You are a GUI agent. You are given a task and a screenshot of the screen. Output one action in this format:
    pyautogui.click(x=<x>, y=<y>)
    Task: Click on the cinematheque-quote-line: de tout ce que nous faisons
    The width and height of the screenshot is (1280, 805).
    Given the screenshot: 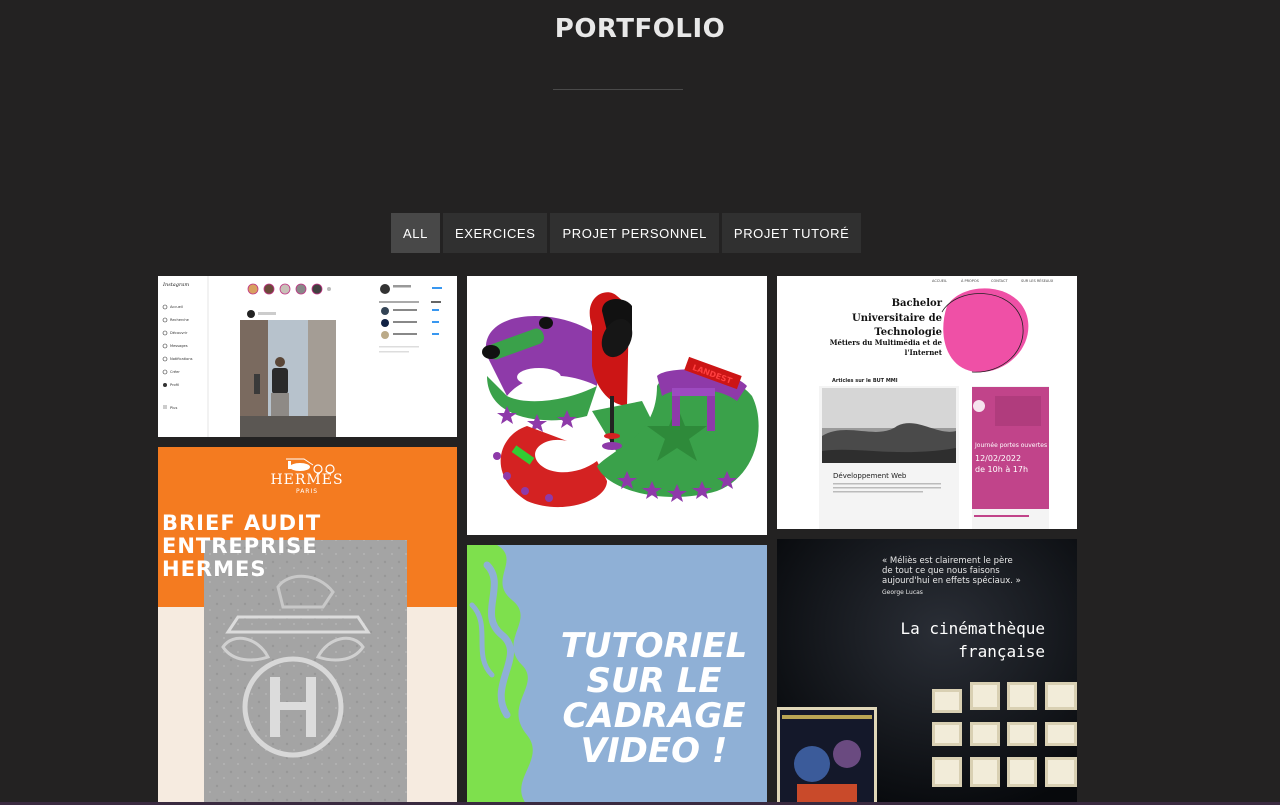 What is the action you would take?
    pyautogui.click(x=941, y=571)
    